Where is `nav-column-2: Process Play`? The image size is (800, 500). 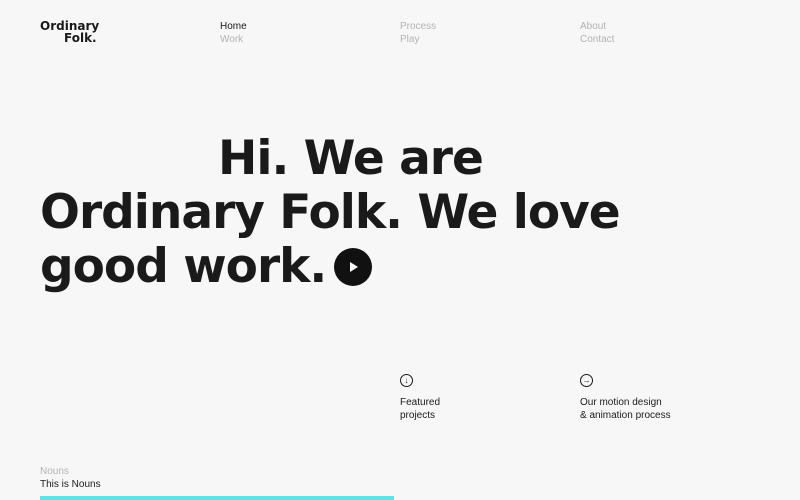
nav-column-2: Process Play is located at coordinates (418, 33).